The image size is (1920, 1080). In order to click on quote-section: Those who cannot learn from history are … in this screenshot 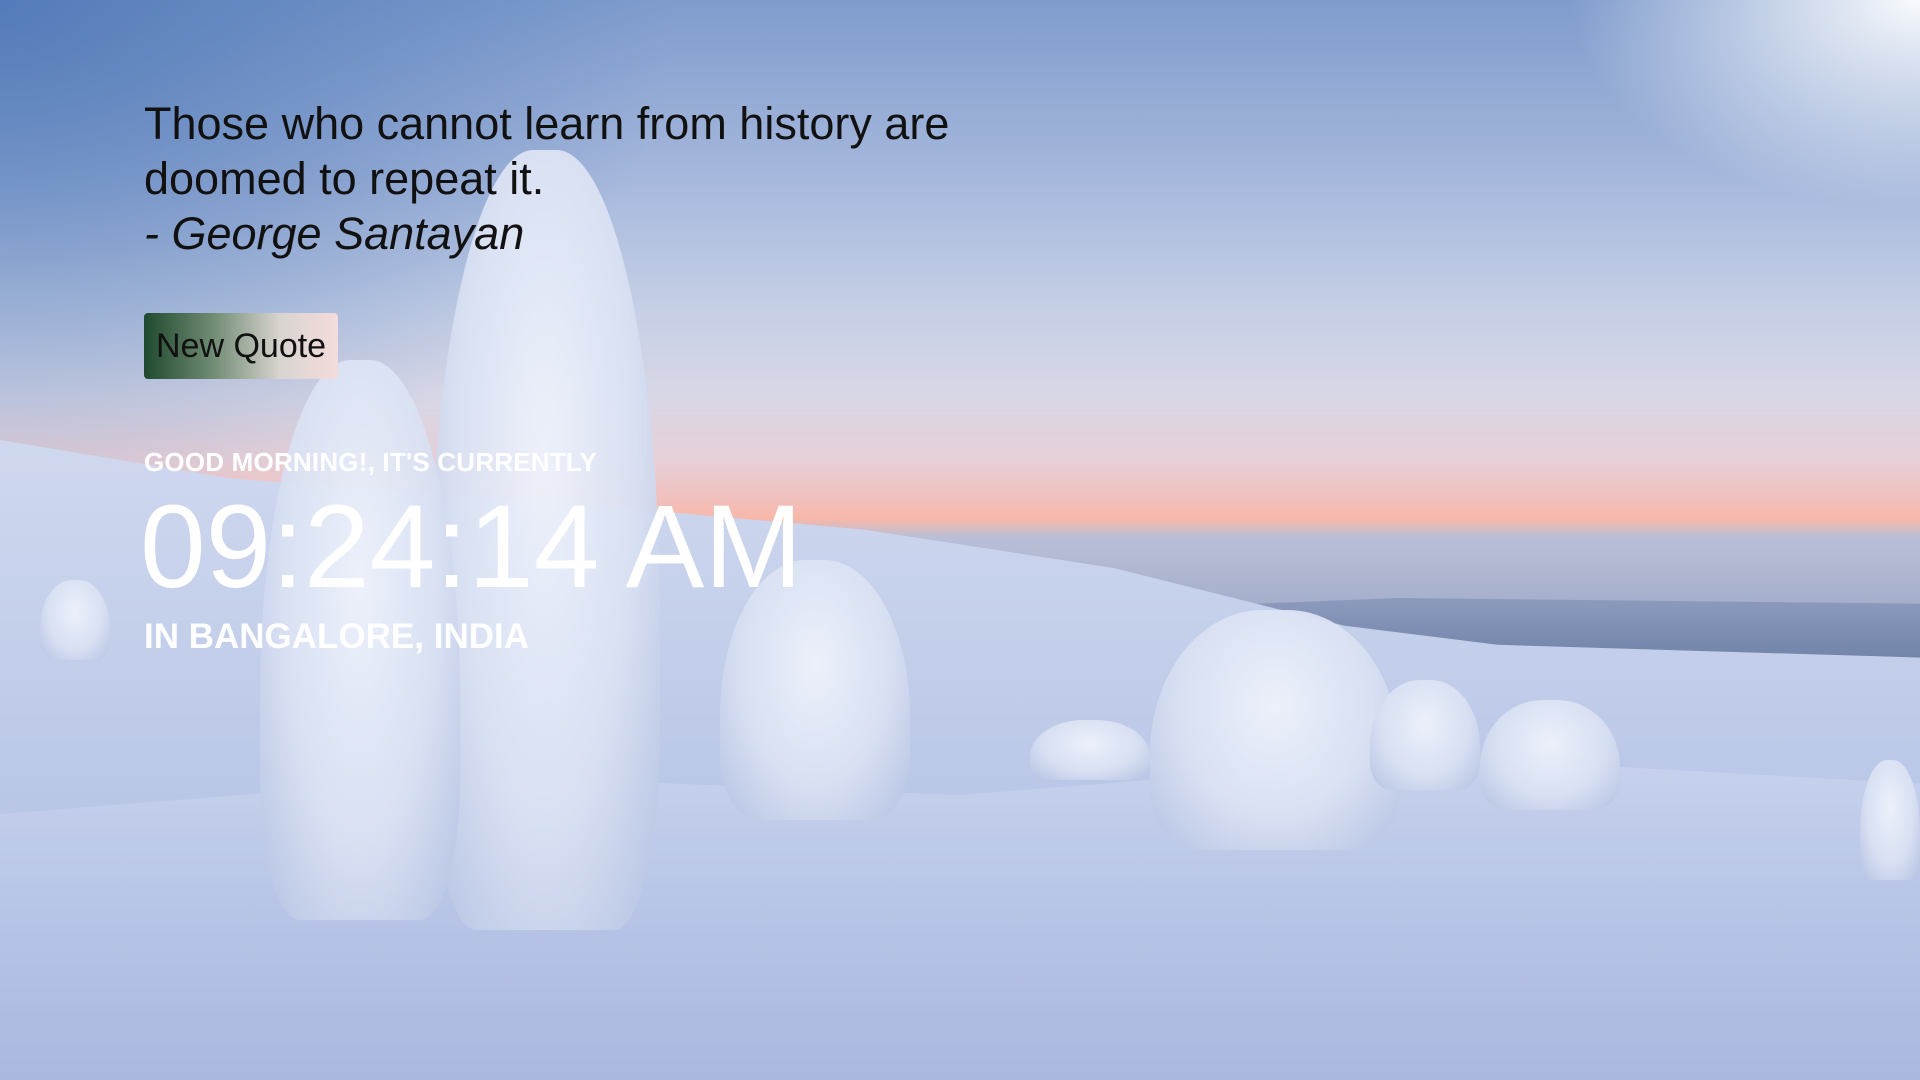, I will do `click(594, 237)`.